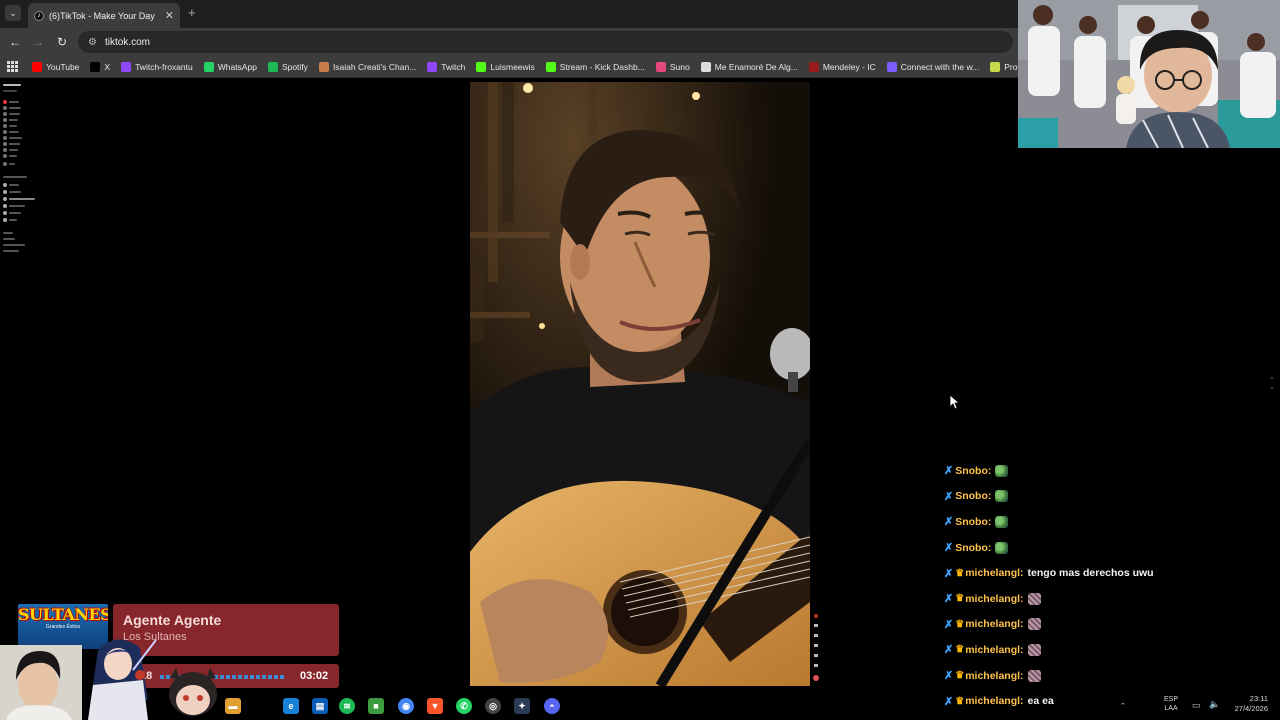  What do you see at coordinates (287, 66) in the screenshot?
I see `bookmark-item: Spotify` at bounding box center [287, 66].